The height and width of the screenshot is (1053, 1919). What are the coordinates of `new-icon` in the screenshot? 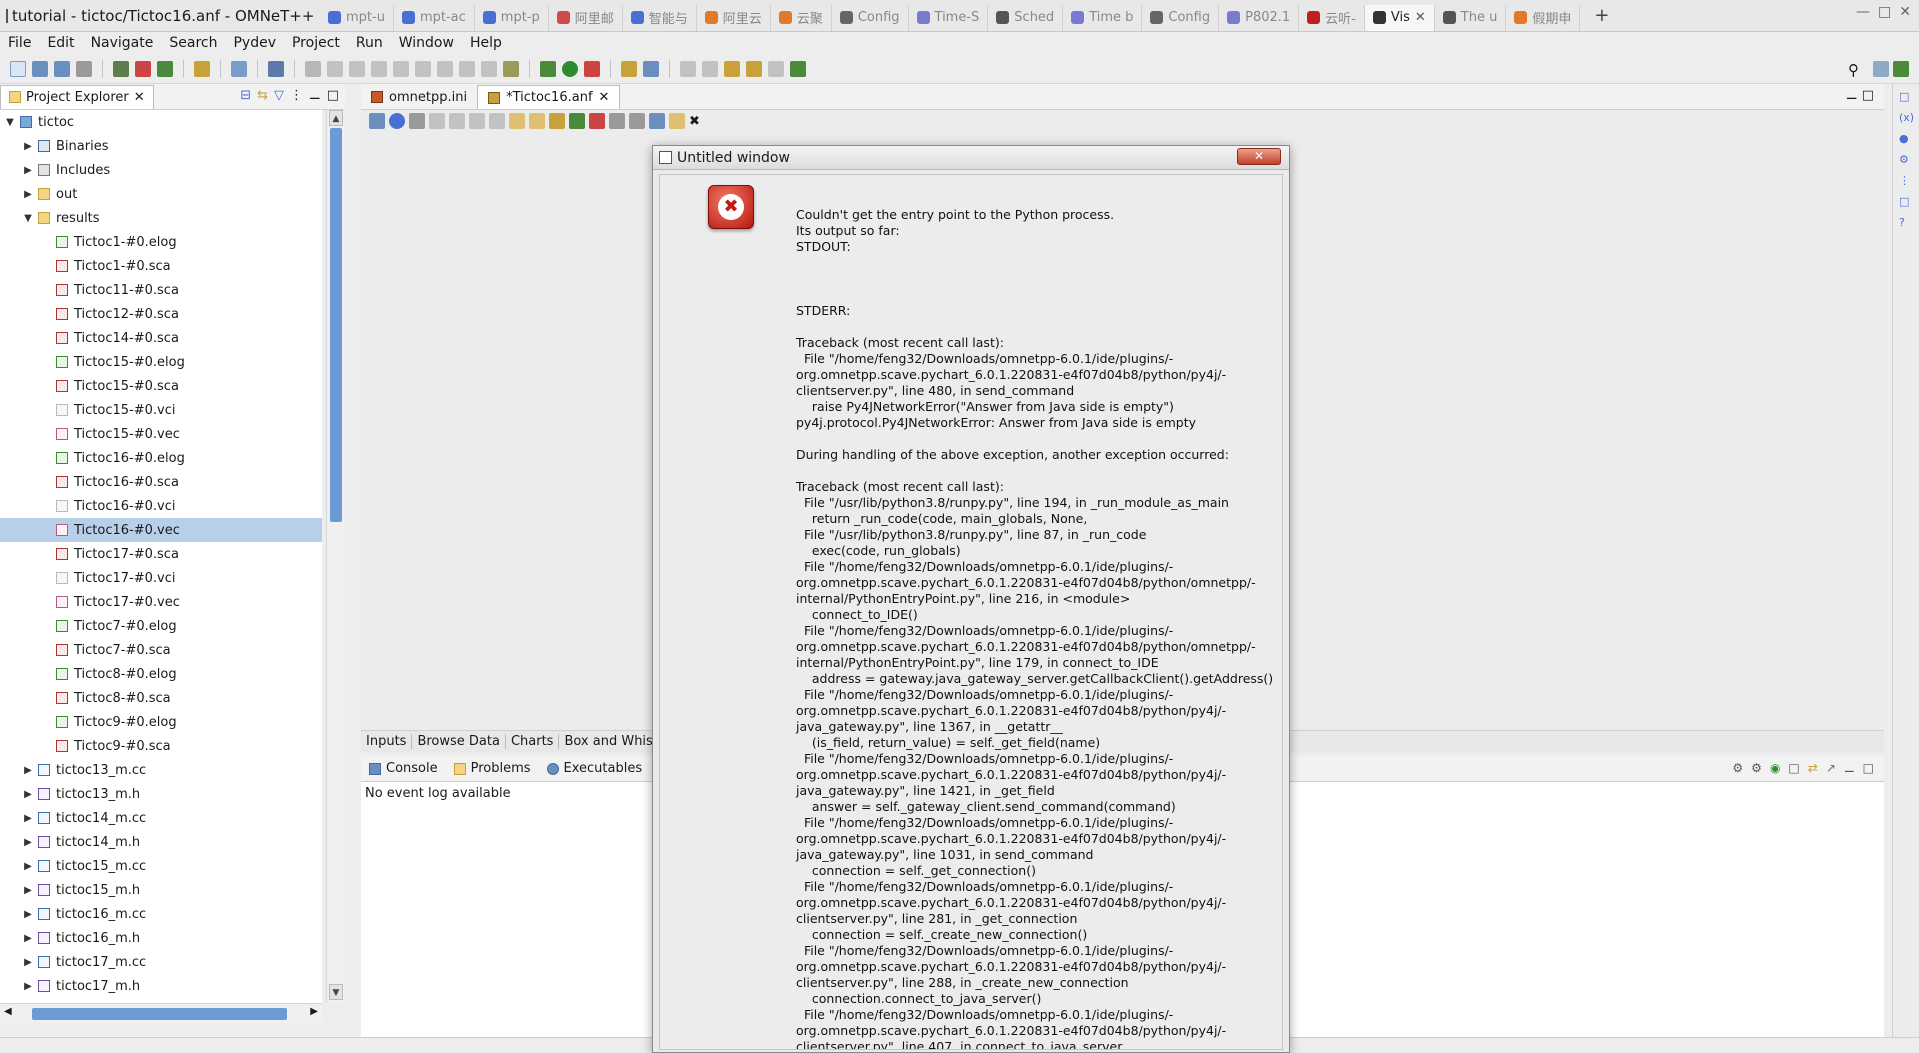 It's located at (18, 68).